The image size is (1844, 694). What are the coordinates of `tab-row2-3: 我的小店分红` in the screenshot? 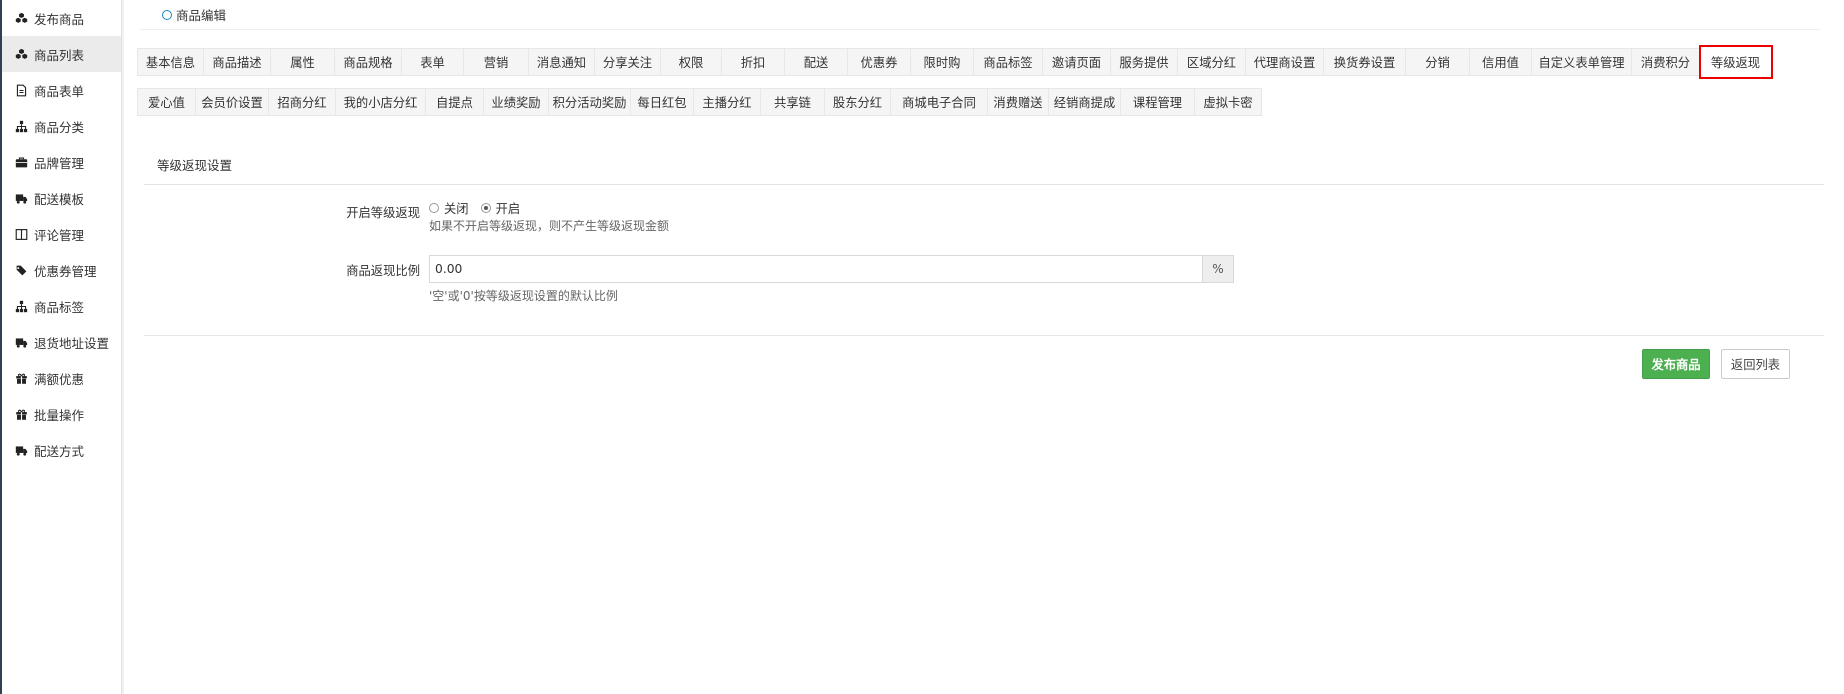 It's located at (381, 102).